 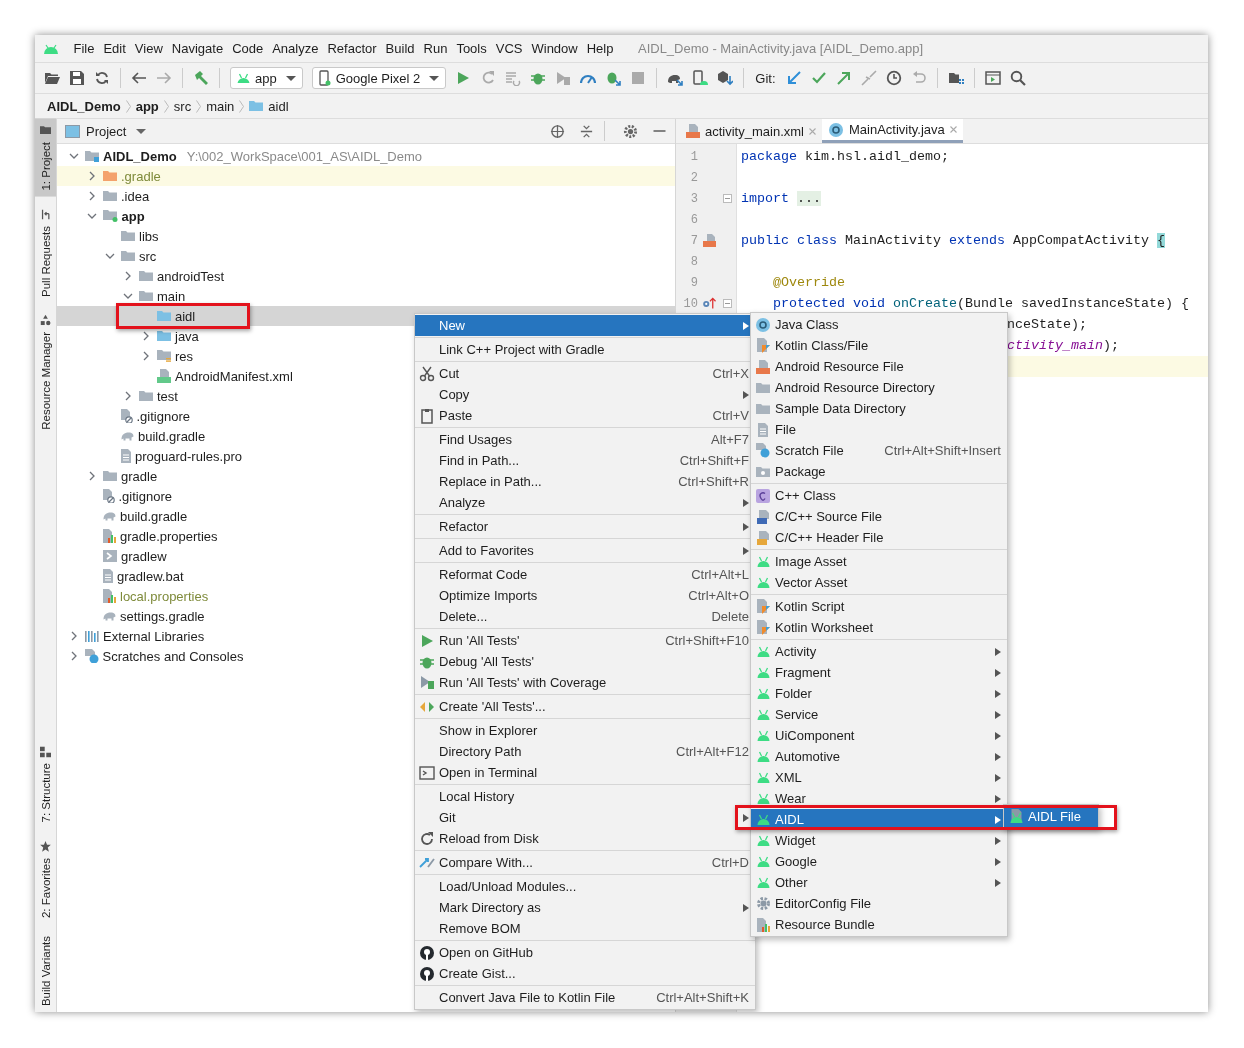 I want to click on menu-item: XML, so click(x=879, y=777).